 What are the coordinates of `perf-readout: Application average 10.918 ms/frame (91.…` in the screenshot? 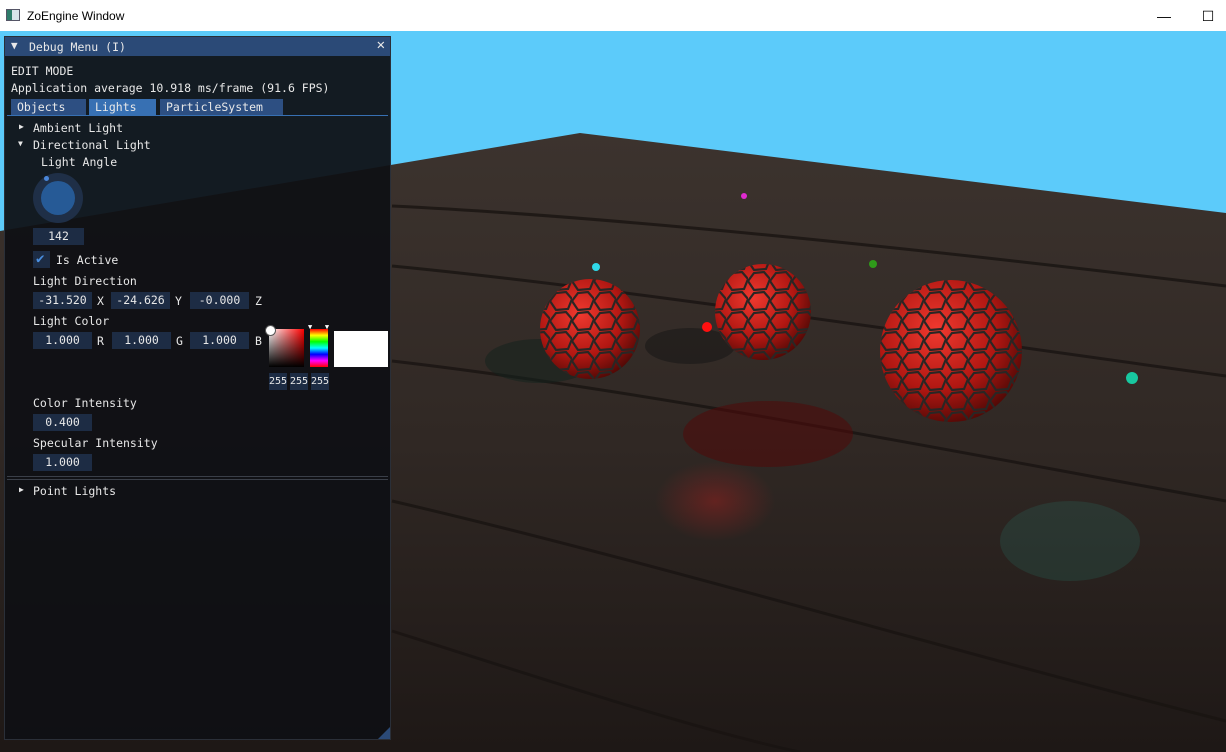 It's located at (170, 88).